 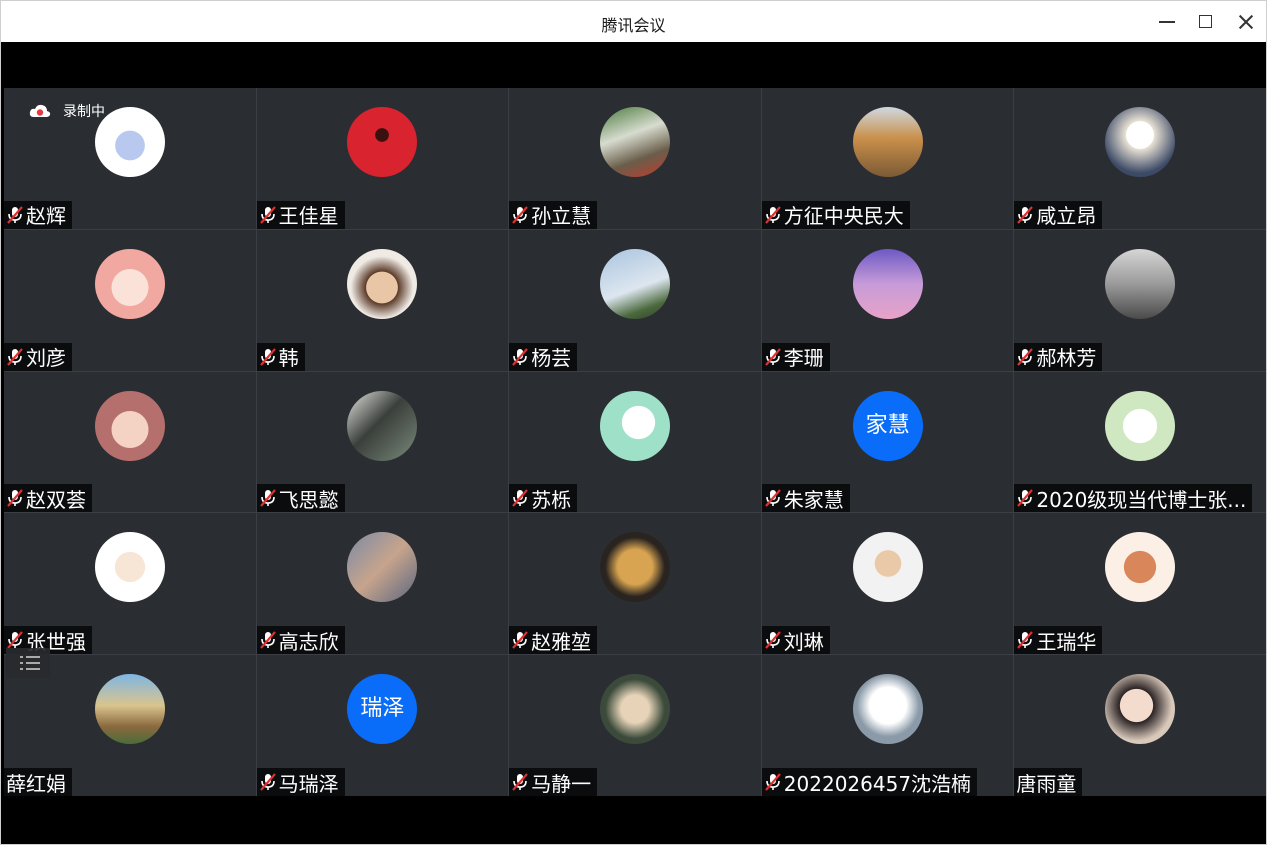 I want to click on participant-name-tag: 刘琳, so click(x=795, y=640).